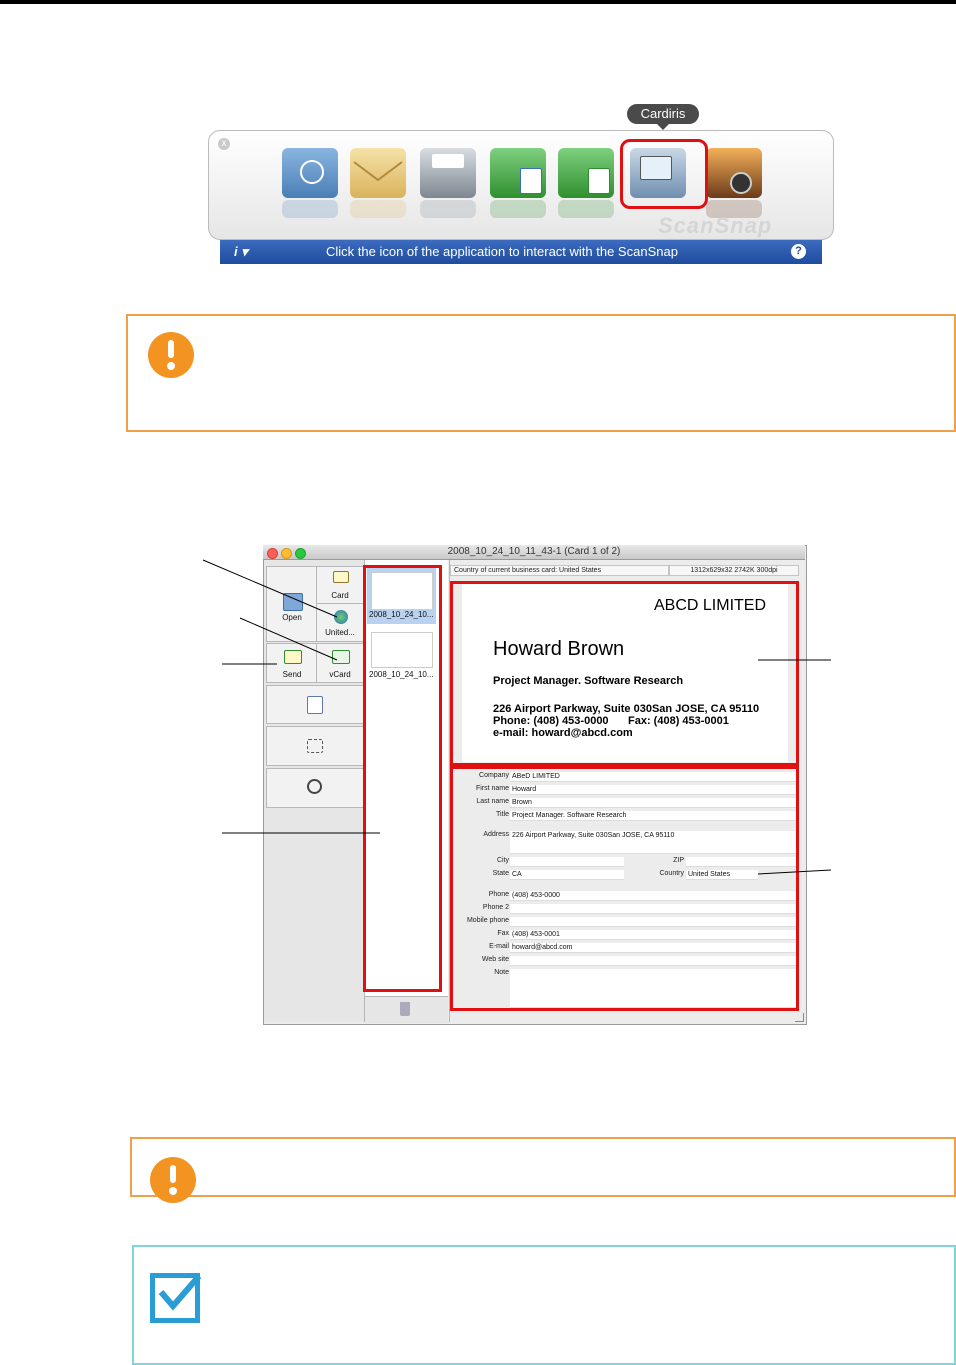 The image size is (956, 1365). I want to click on hint-box, so click(544, 1305).